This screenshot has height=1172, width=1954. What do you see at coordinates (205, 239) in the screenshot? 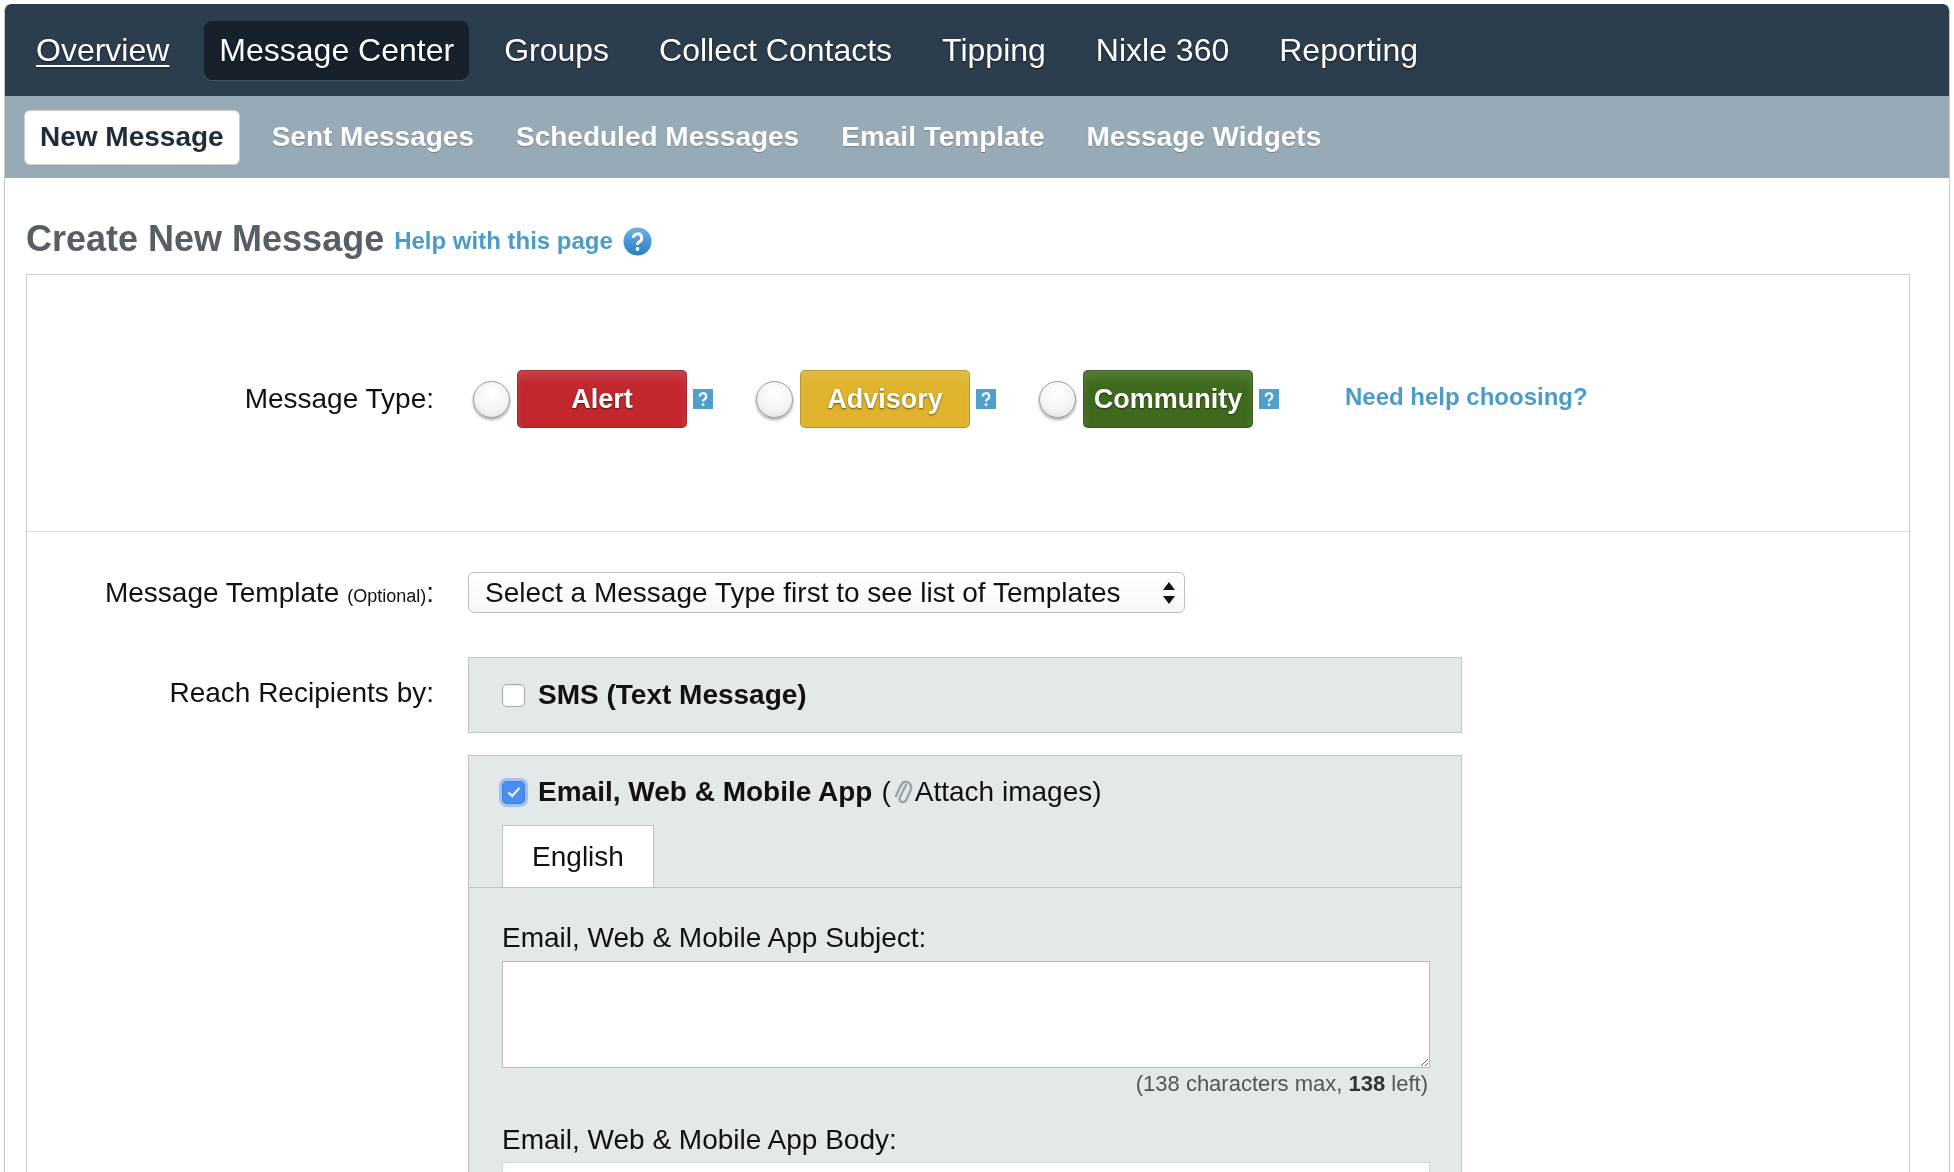
I see `page-title: Create New Message` at bounding box center [205, 239].